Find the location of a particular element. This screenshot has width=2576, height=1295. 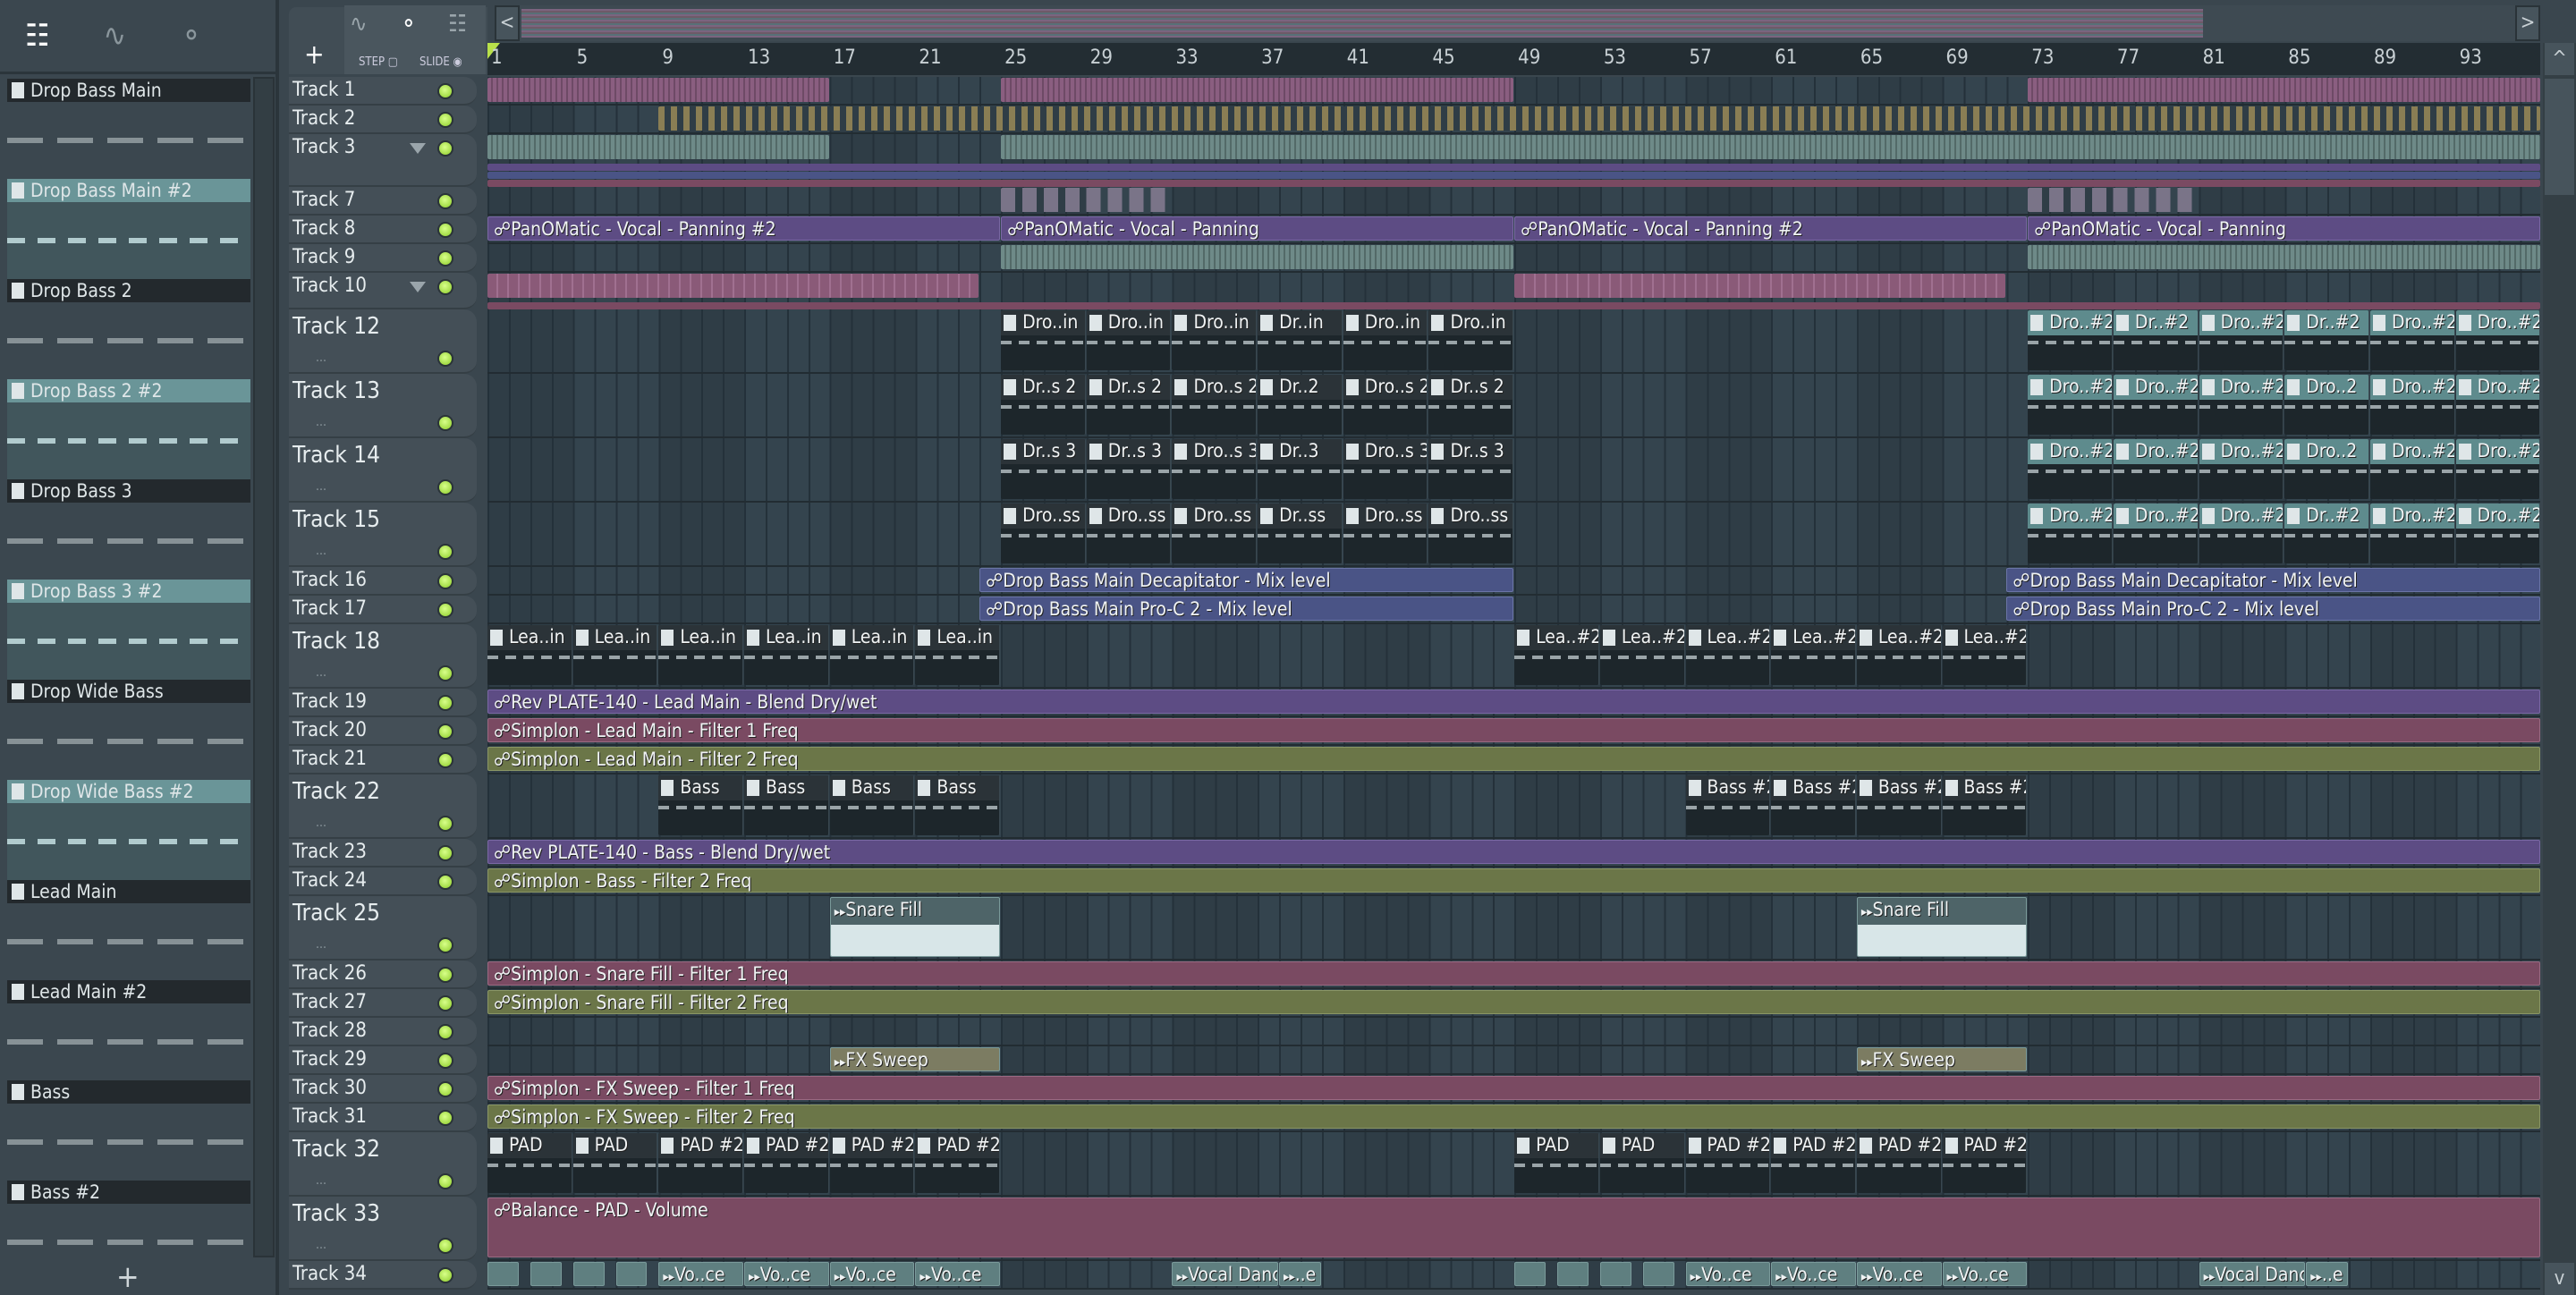

clip-pattern: Dro..in is located at coordinates (1215, 340).